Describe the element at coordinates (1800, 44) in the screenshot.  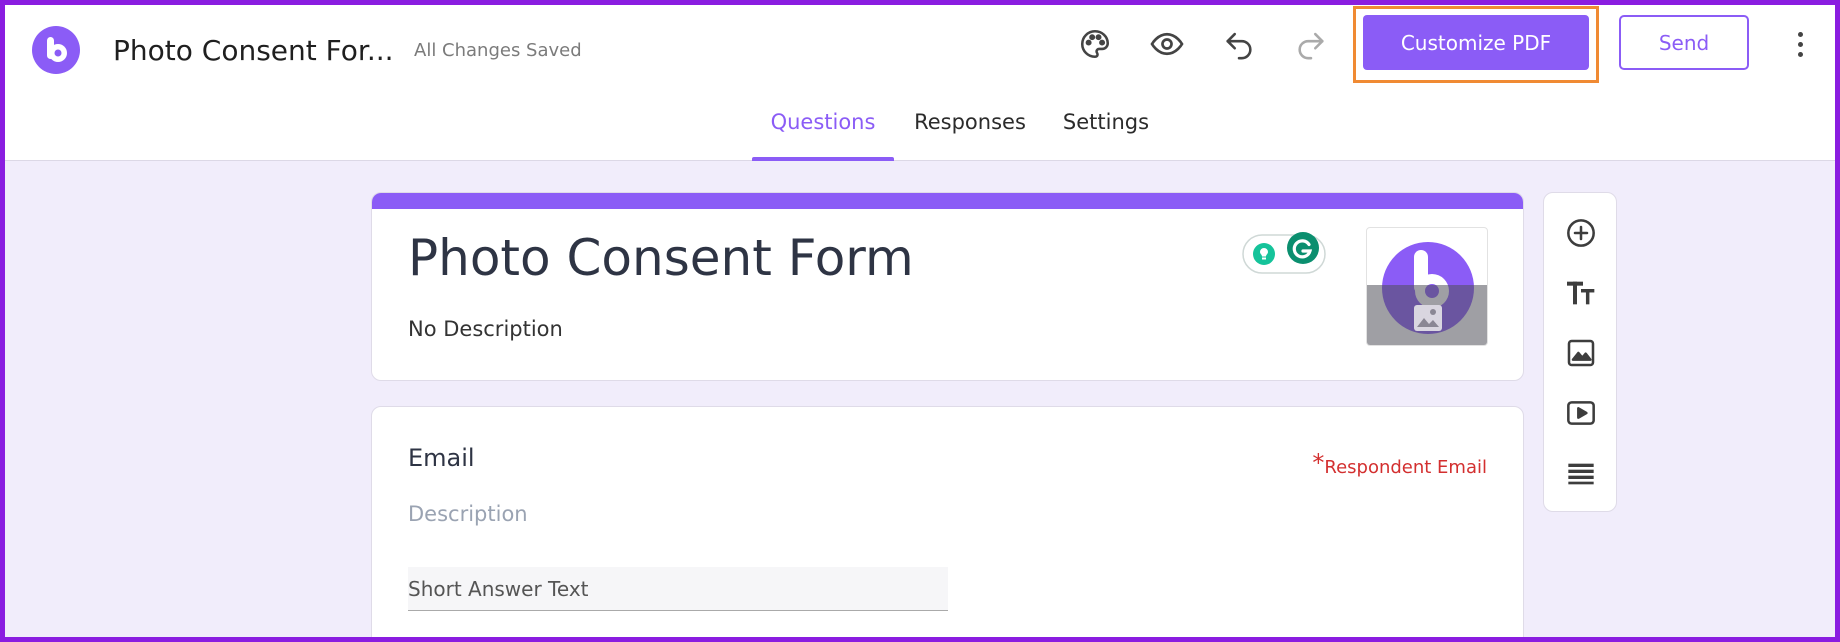
I see `more-options-icon` at that location.